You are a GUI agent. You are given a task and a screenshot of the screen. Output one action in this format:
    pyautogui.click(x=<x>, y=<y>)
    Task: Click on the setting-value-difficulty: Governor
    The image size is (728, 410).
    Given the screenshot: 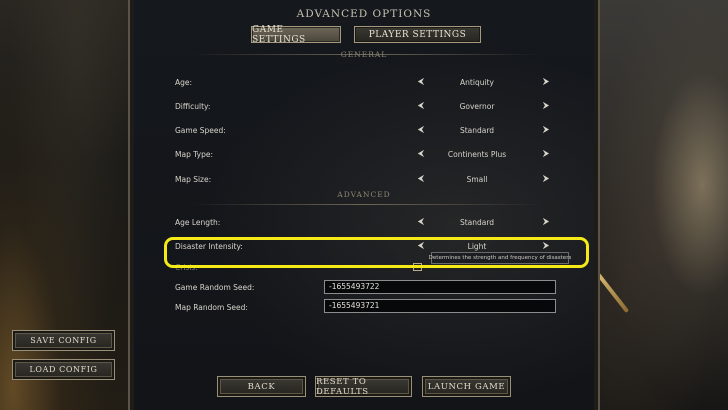 What is the action you would take?
    pyautogui.click(x=477, y=106)
    